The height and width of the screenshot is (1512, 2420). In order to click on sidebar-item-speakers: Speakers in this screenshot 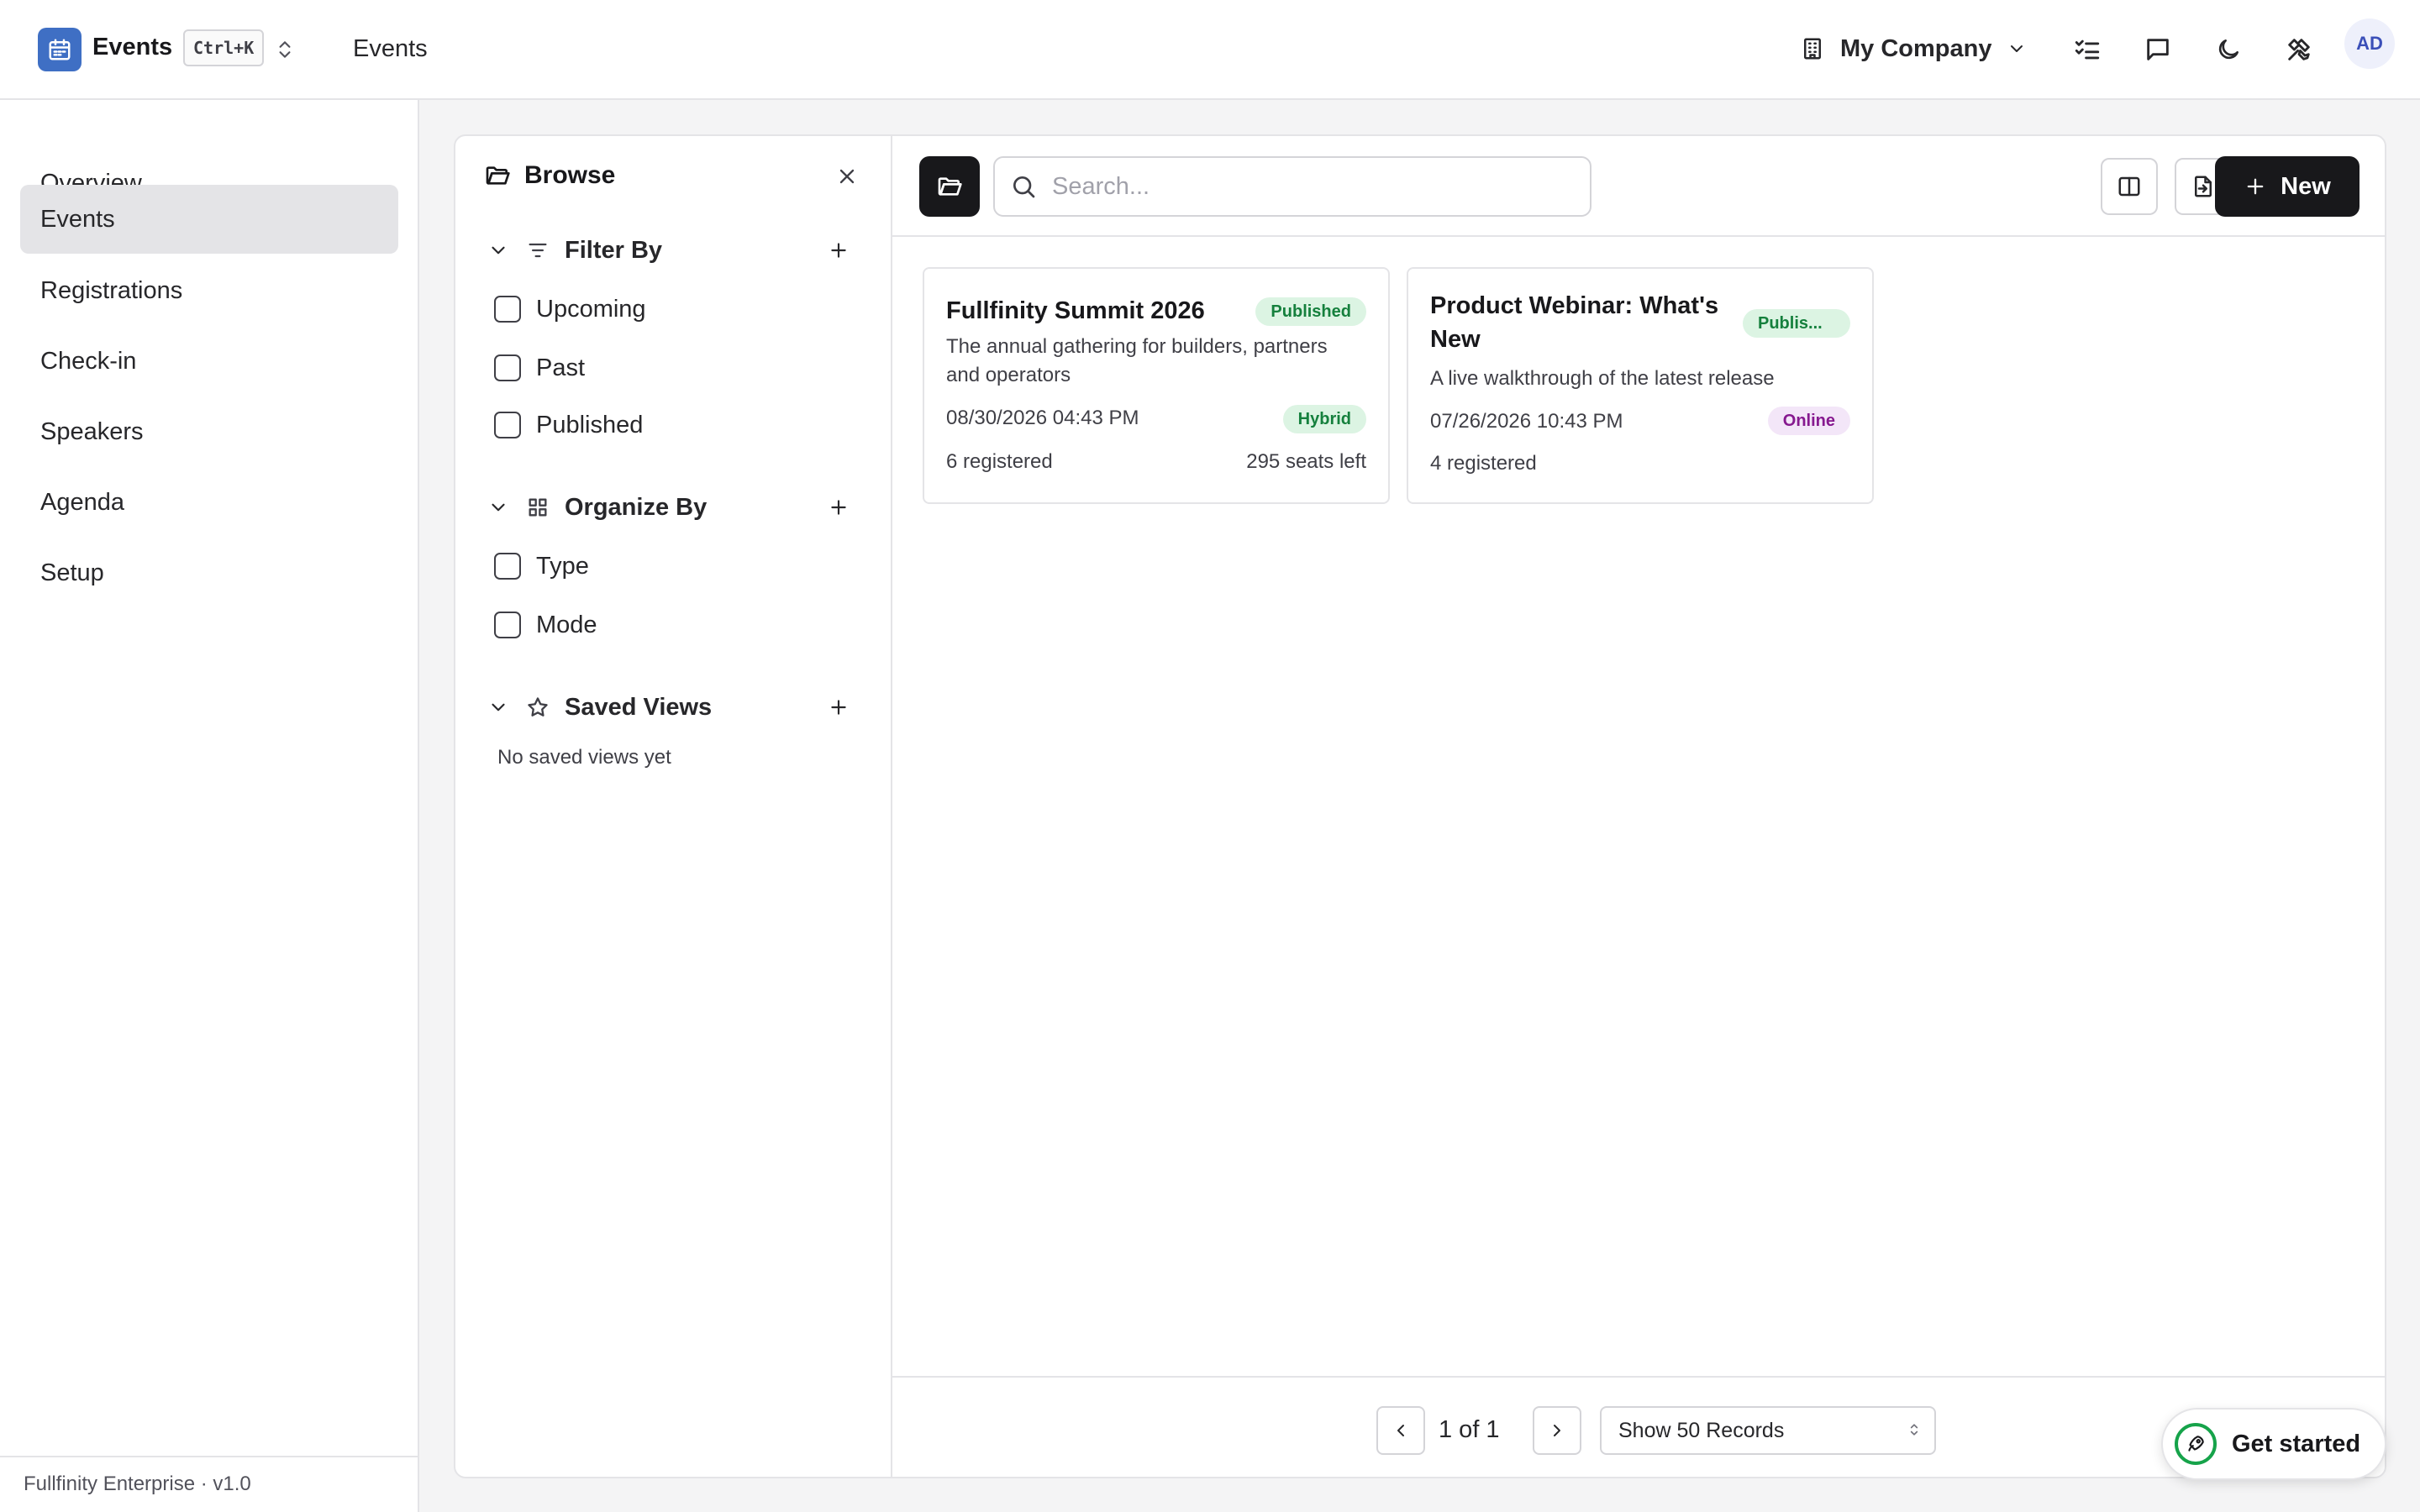, I will do `click(209, 431)`.